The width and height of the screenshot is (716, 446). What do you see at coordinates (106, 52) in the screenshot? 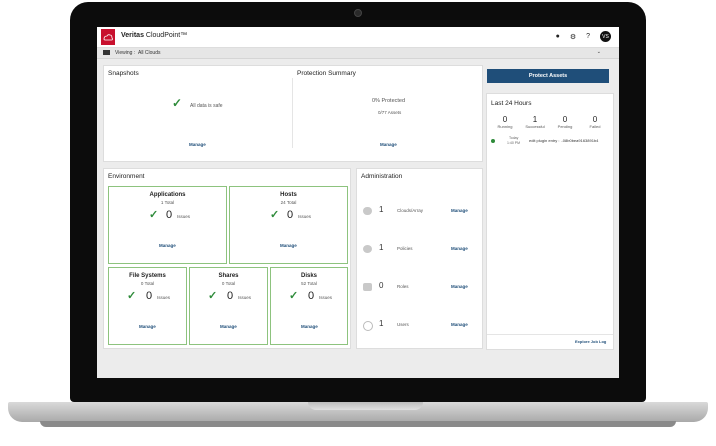
I see `monitor-icon` at bounding box center [106, 52].